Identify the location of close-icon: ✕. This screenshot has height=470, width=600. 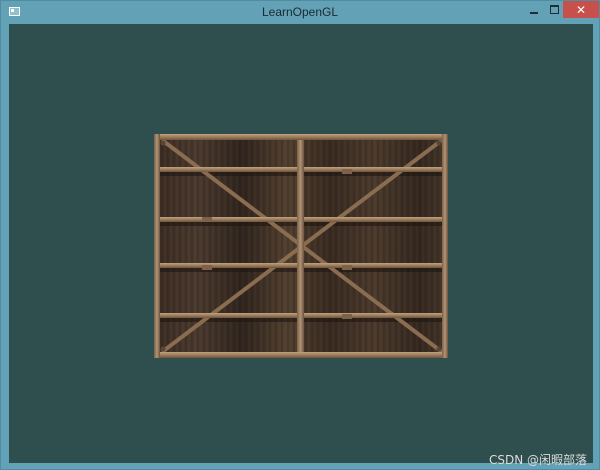
(581, 9).